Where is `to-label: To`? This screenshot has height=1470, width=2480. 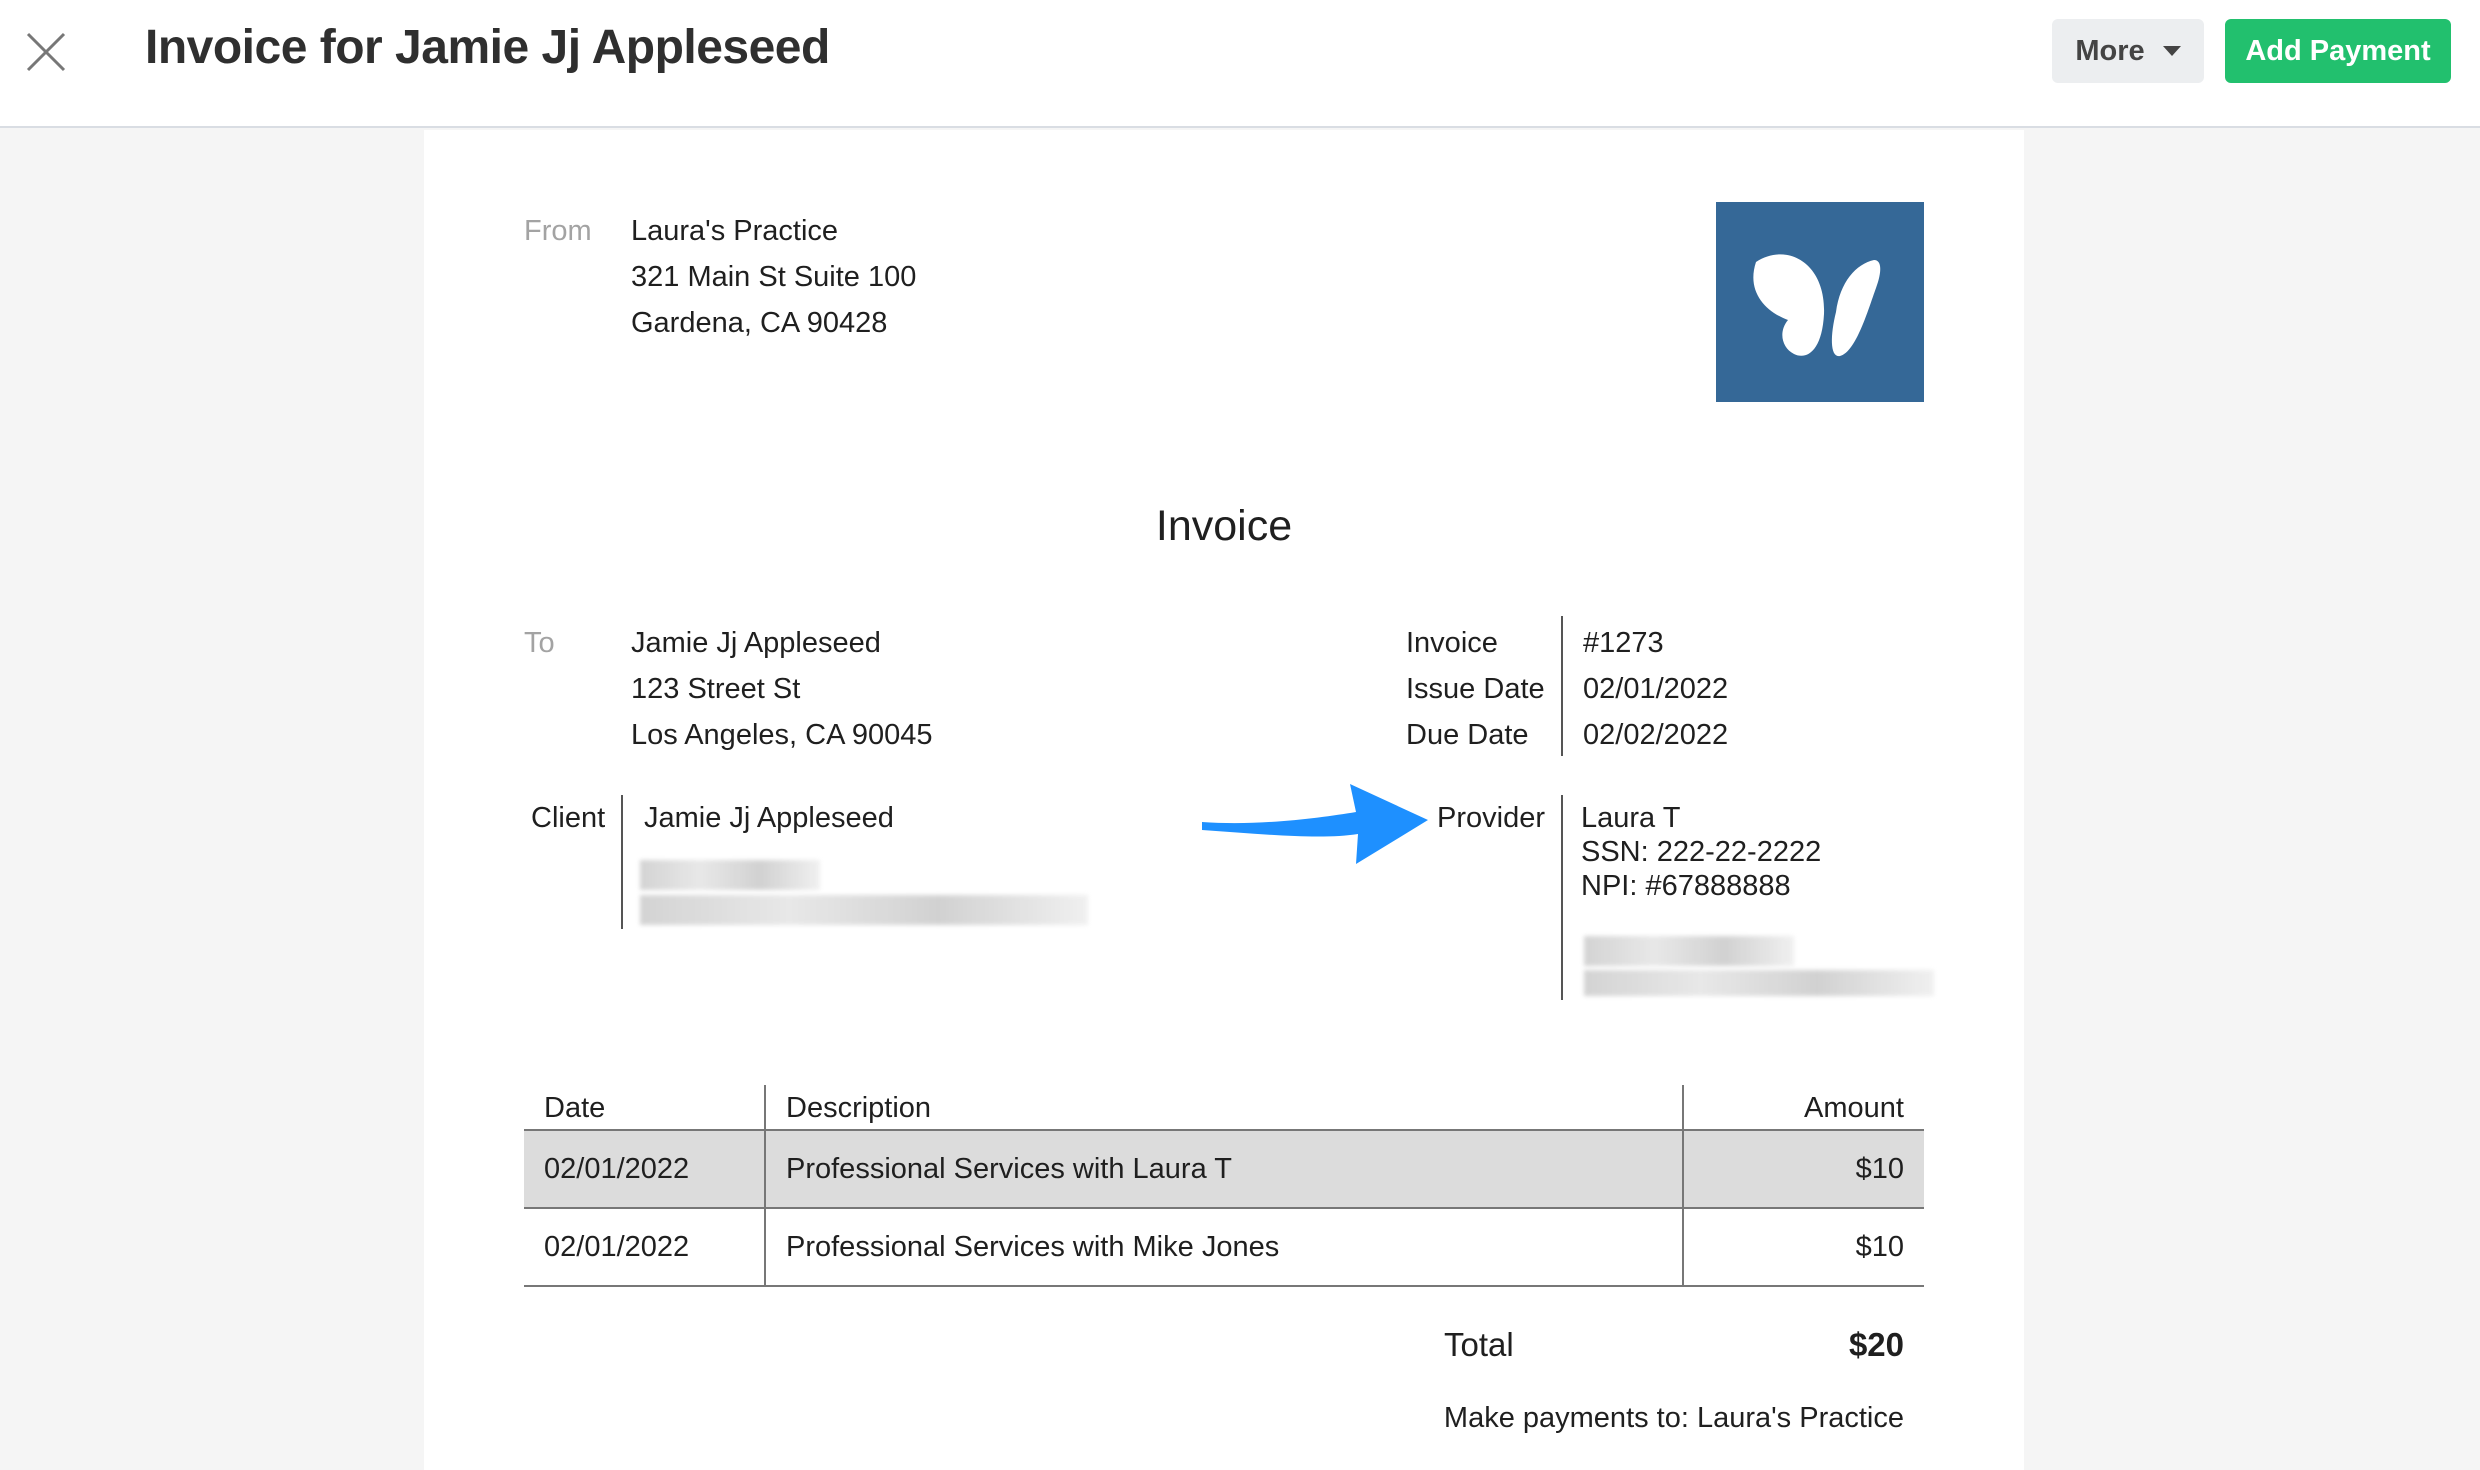
to-label: To is located at coordinates (539, 643).